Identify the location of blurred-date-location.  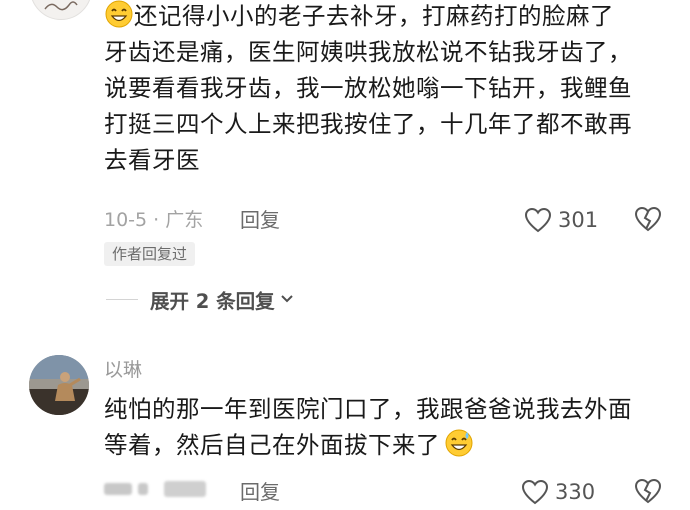
(155, 489).